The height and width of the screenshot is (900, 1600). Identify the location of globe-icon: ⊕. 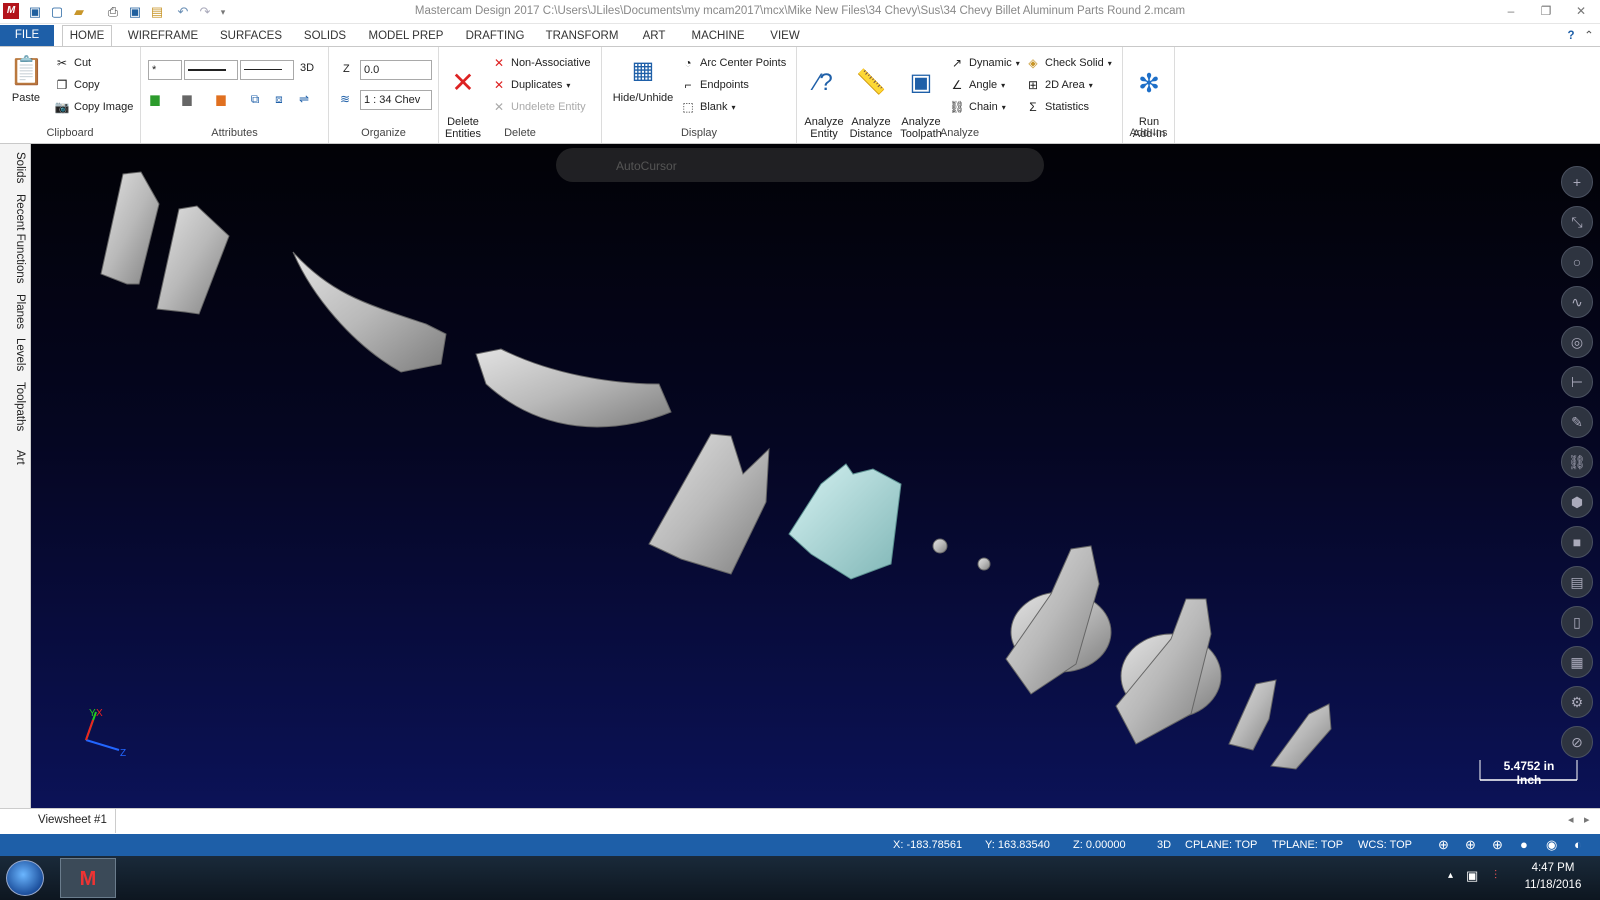
(1443, 845).